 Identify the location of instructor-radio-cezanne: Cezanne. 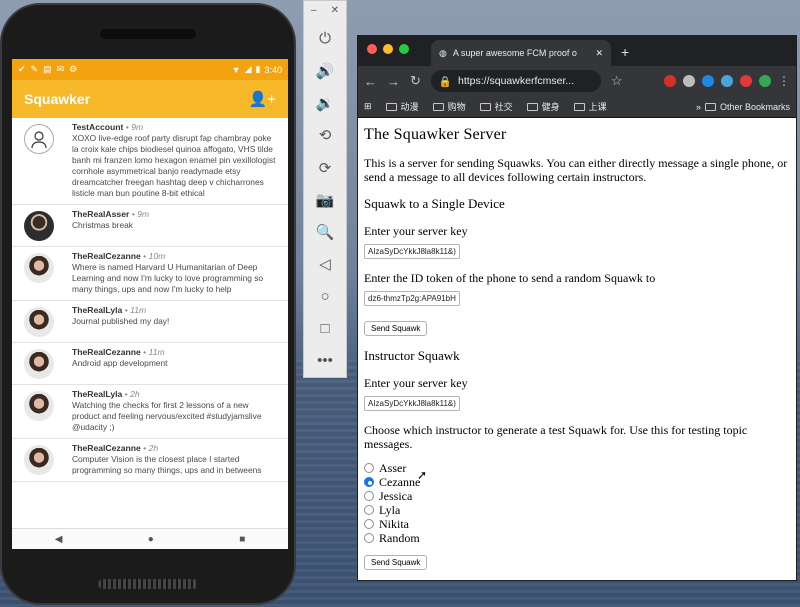
(577, 482).